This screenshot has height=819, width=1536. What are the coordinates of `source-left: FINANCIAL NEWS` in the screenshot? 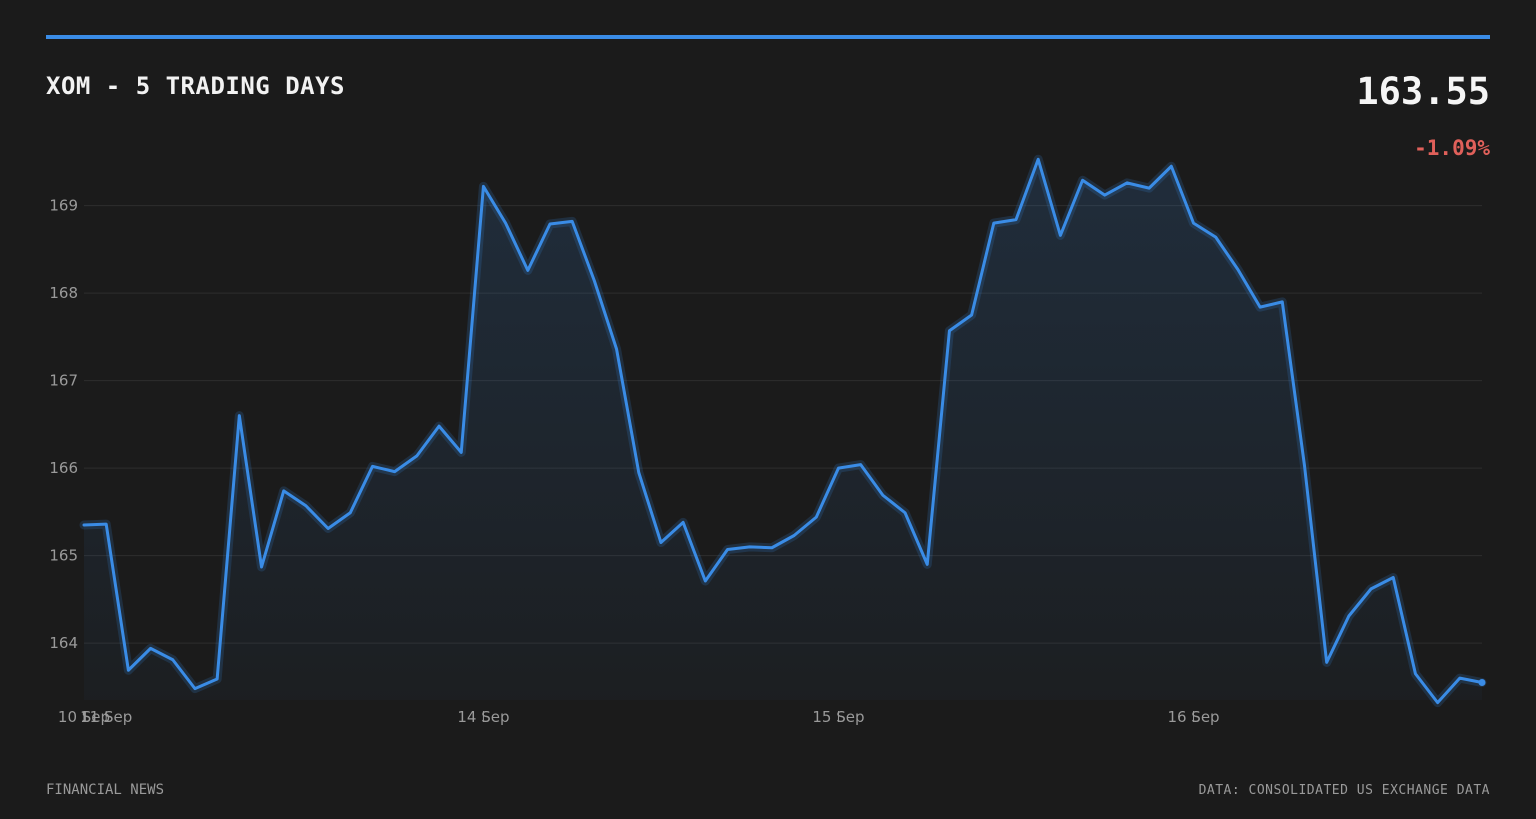 It's located at (105, 790).